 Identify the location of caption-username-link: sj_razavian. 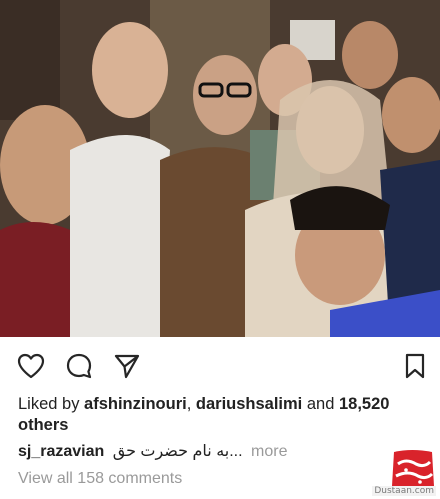
(61, 451).